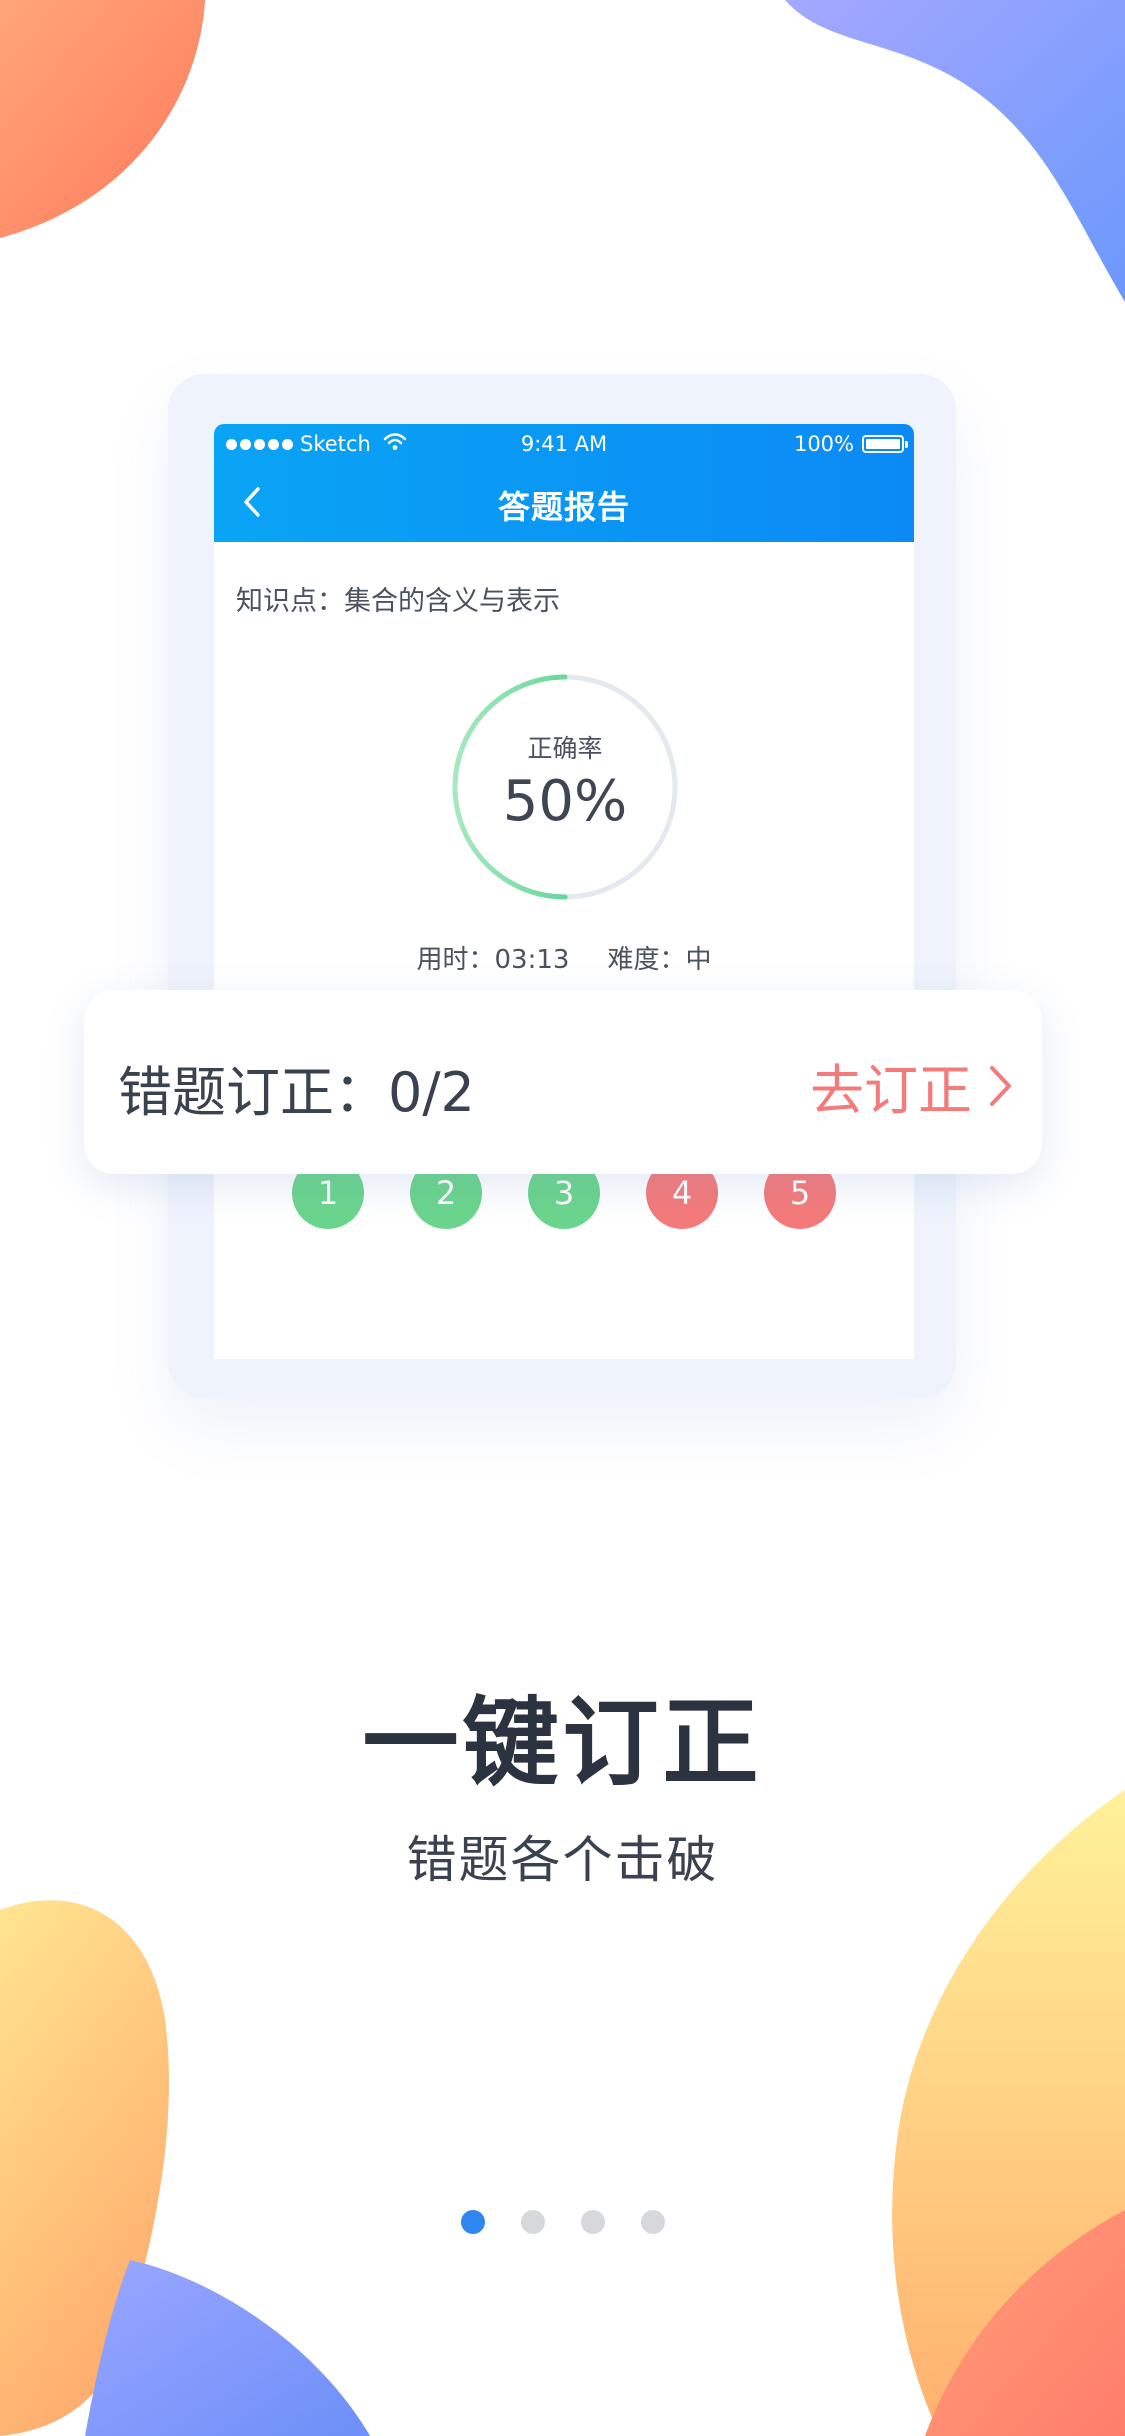 The height and width of the screenshot is (2436, 1125). What do you see at coordinates (563, 507) in the screenshot?
I see `page-title: 答题报告` at bounding box center [563, 507].